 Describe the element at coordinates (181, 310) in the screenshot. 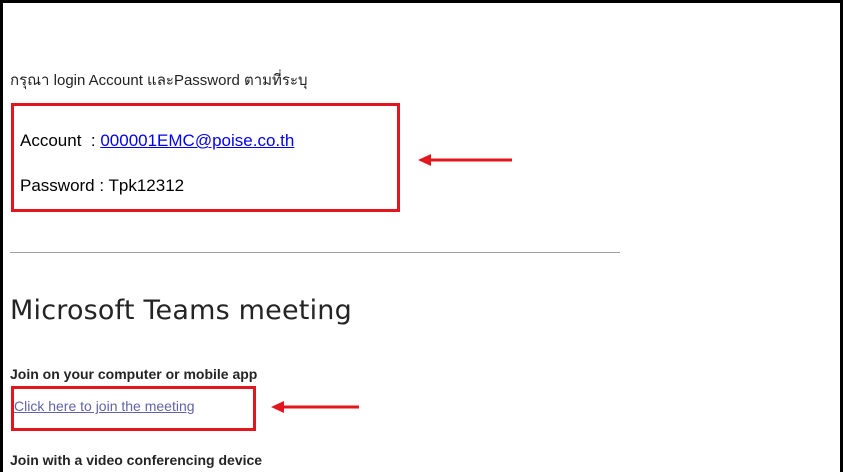

I see `teams-meeting-title: Microsoft Teams meeting` at that location.